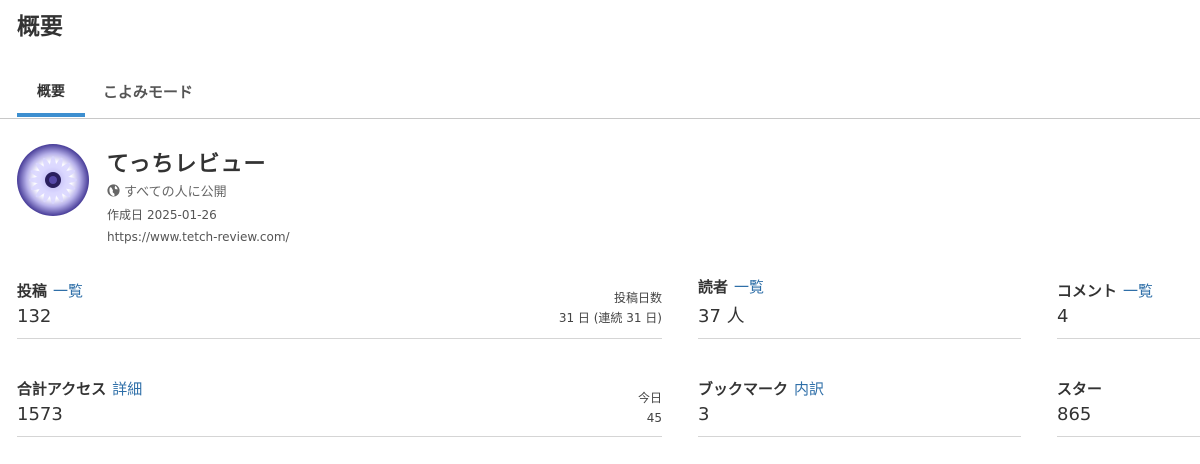 Image resolution: width=1200 pixels, height=464 pixels. Describe the element at coordinates (654, 418) in the screenshot. I see `today-value: 45` at that location.